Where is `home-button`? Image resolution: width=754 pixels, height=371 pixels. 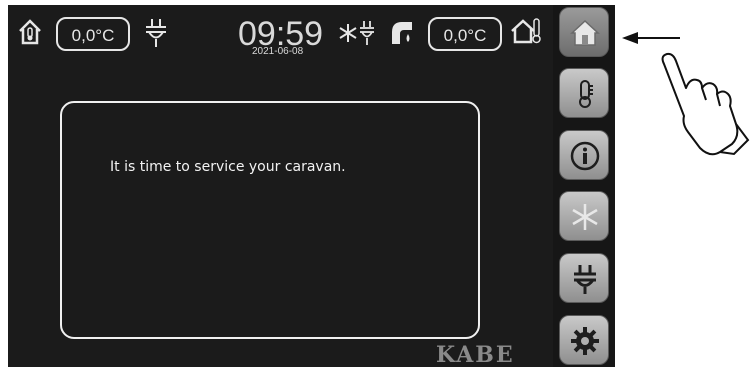
home-button is located at coordinates (584, 32).